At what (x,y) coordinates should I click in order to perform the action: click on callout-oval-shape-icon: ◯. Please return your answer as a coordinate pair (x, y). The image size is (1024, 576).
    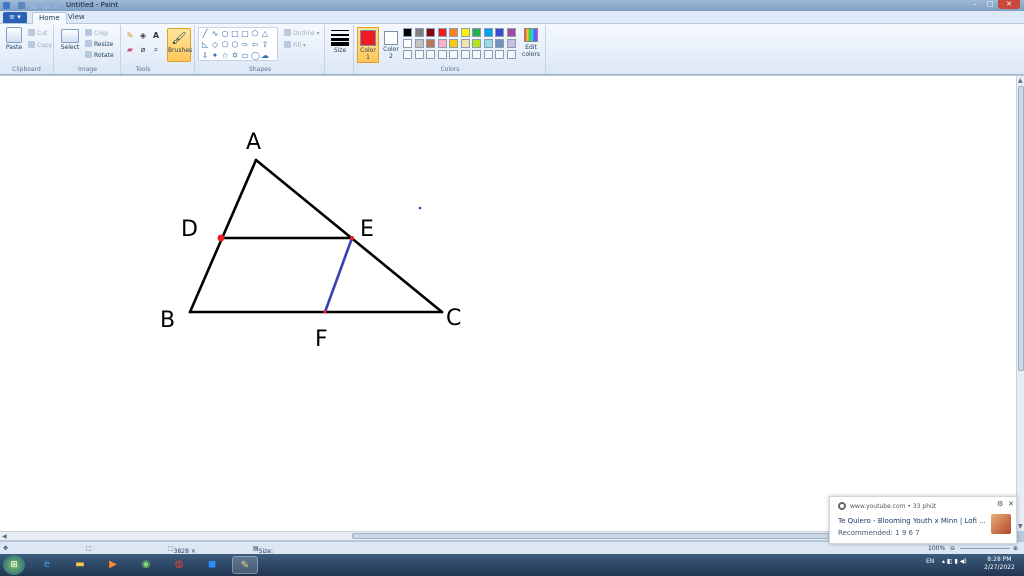
    Looking at the image, I should click on (255, 56).